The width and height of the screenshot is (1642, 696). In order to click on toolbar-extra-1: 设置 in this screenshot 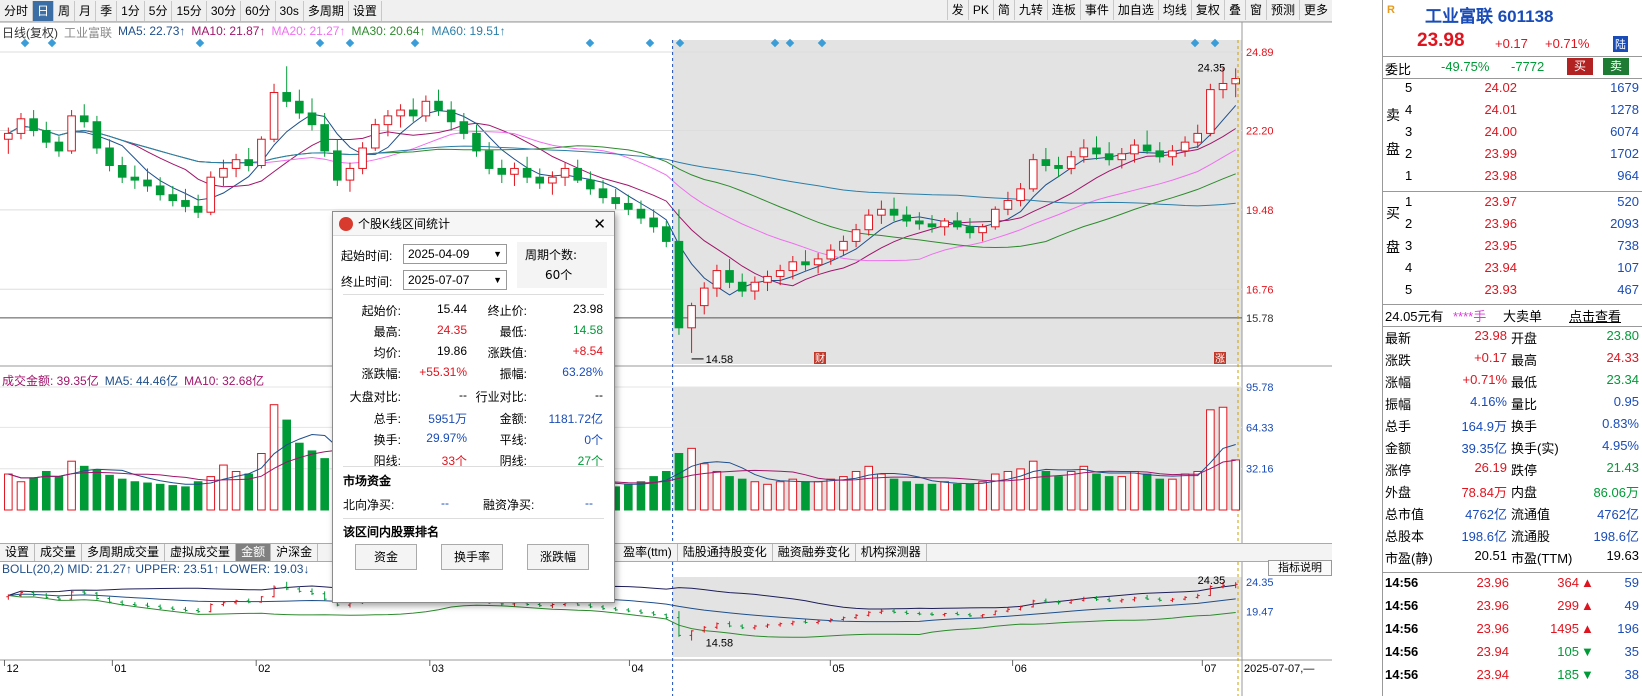, I will do `click(365, 10)`.